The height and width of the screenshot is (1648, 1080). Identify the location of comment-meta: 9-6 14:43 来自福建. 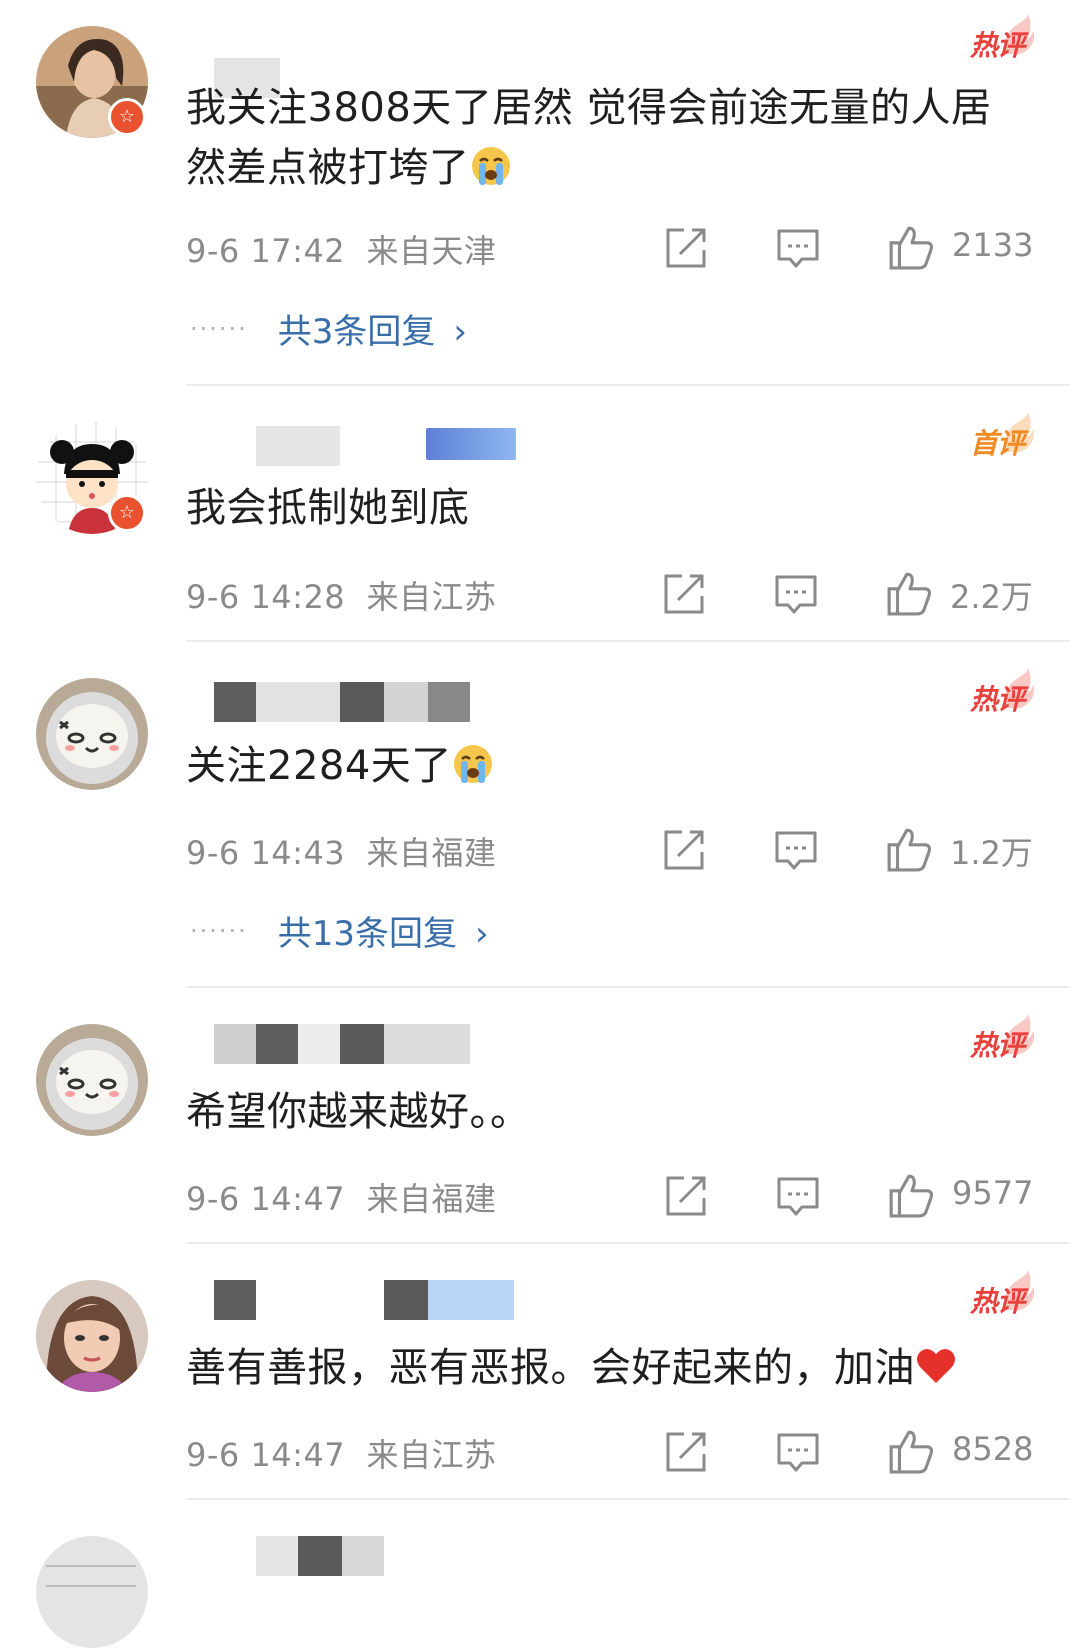
(341, 851).